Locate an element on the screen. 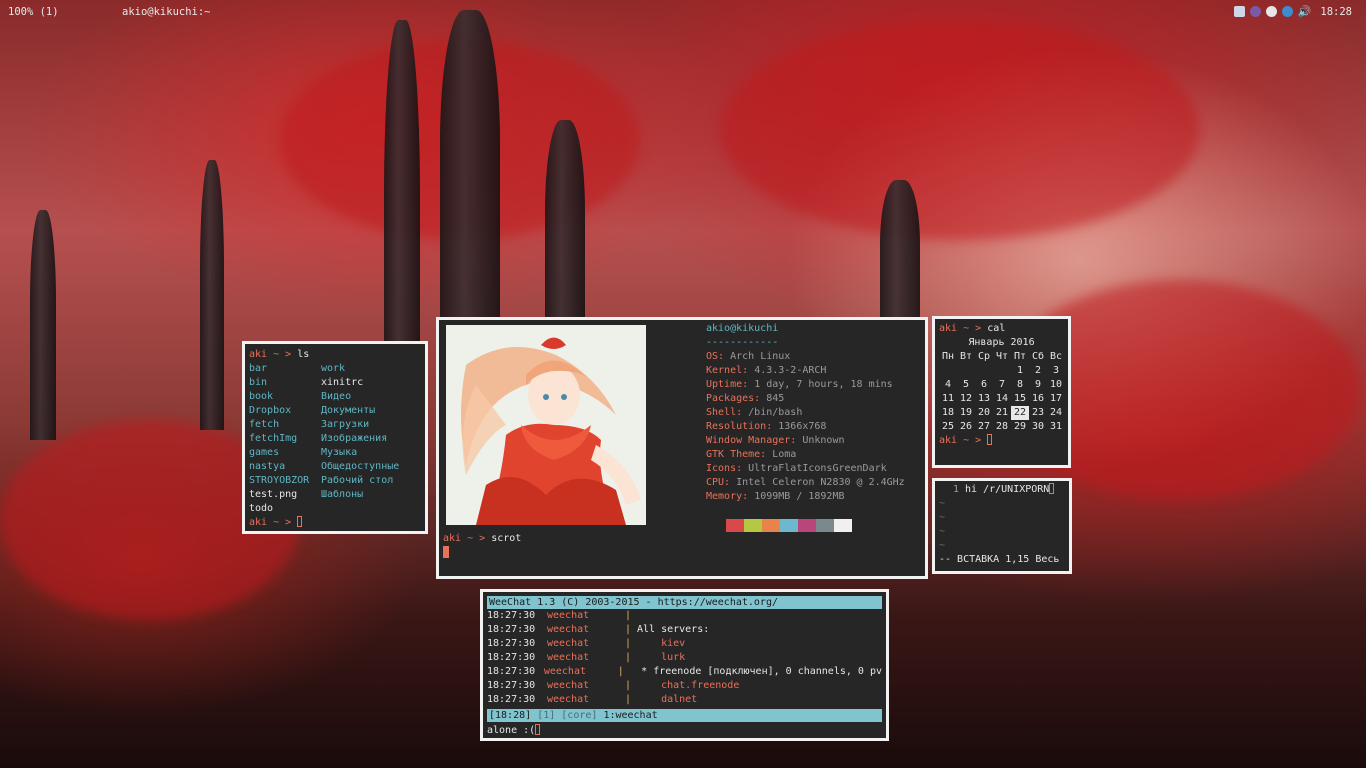  chat-line: 18:27:30 weechat | dalnet is located at coordinates (592, 699).